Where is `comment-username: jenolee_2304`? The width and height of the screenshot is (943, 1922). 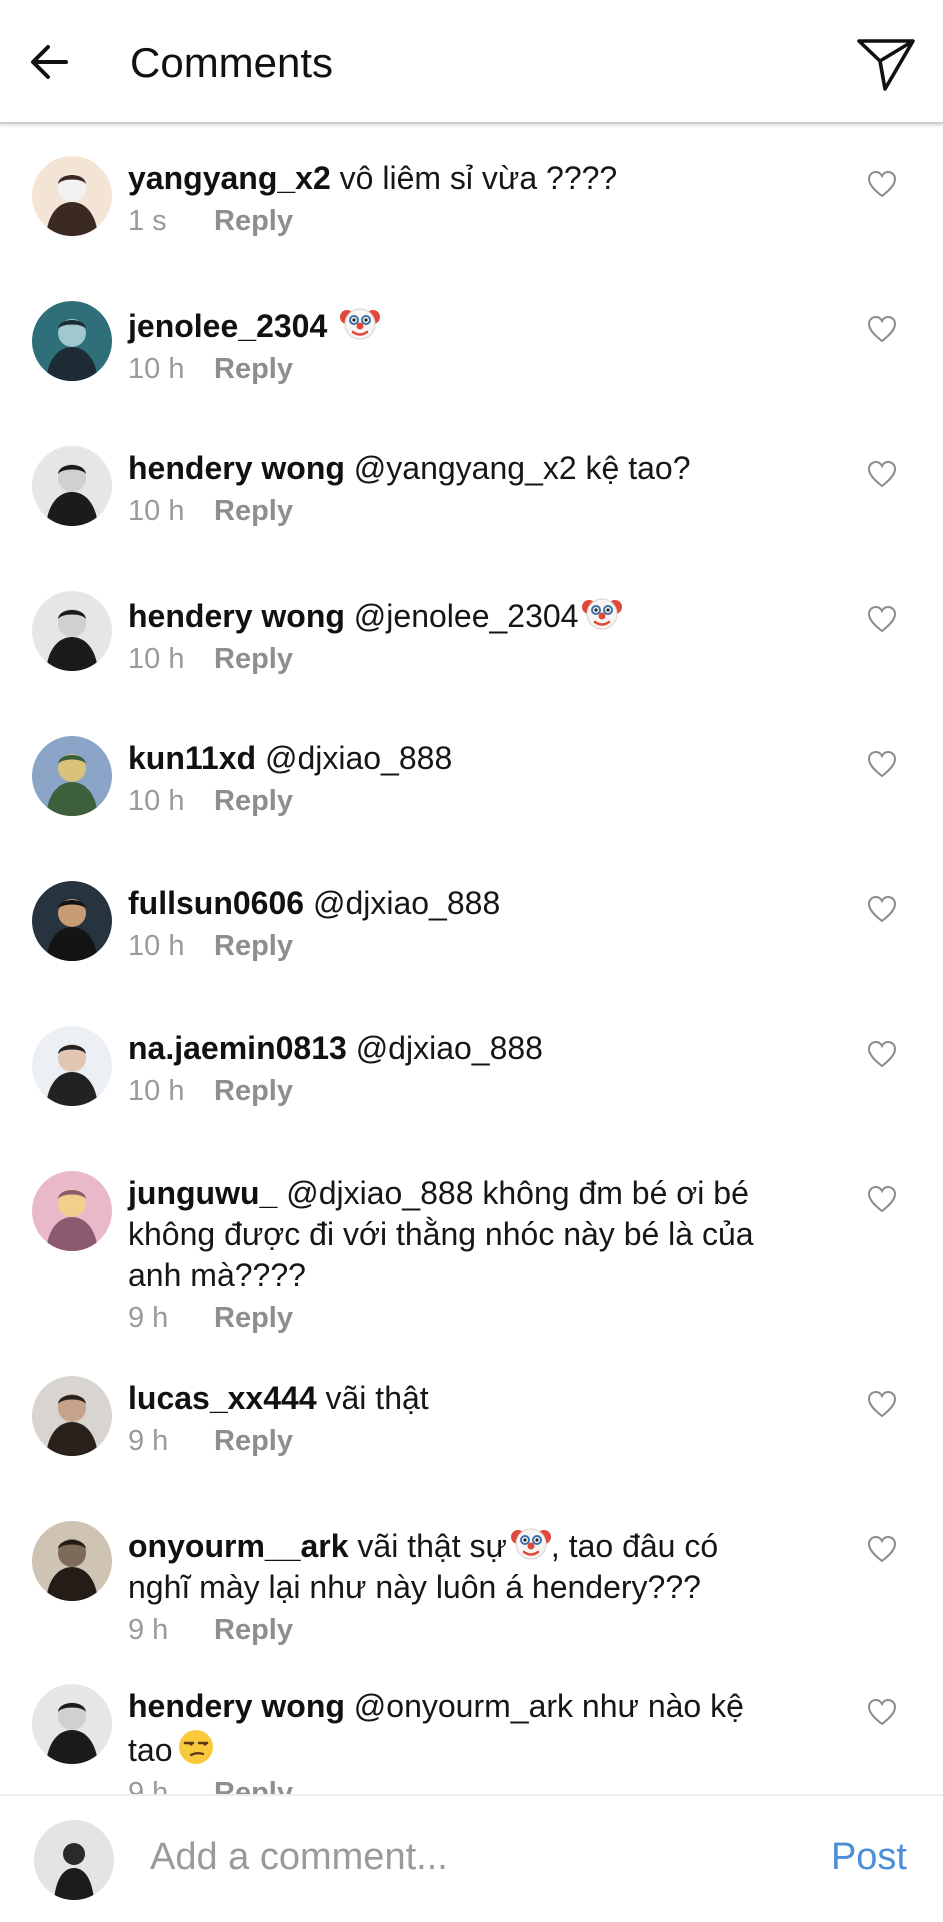 comment-username: jenolee_2304 is located at coordinates (227, 326).